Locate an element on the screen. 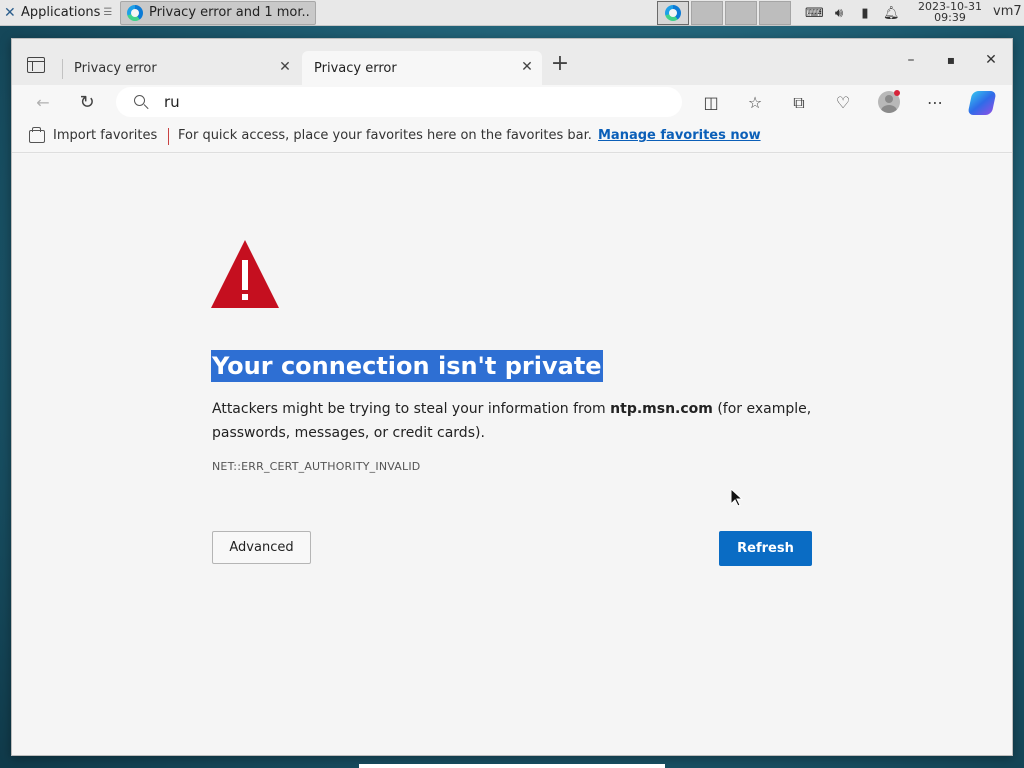  applications-menu-button: ✕ Applications ☰ is located at coordinates (58, 13).